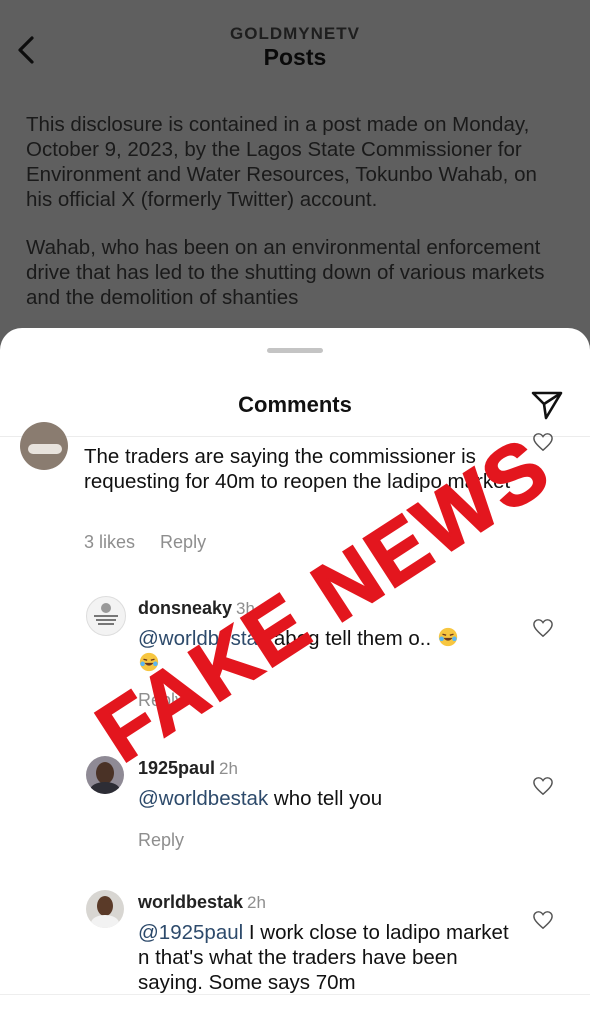 This screenshot has height=1023, width=590. What do you see at coordinates (190, 932) in the screenshot?
I see `mention-link: @1925paul` at bounding box center [190, 932].